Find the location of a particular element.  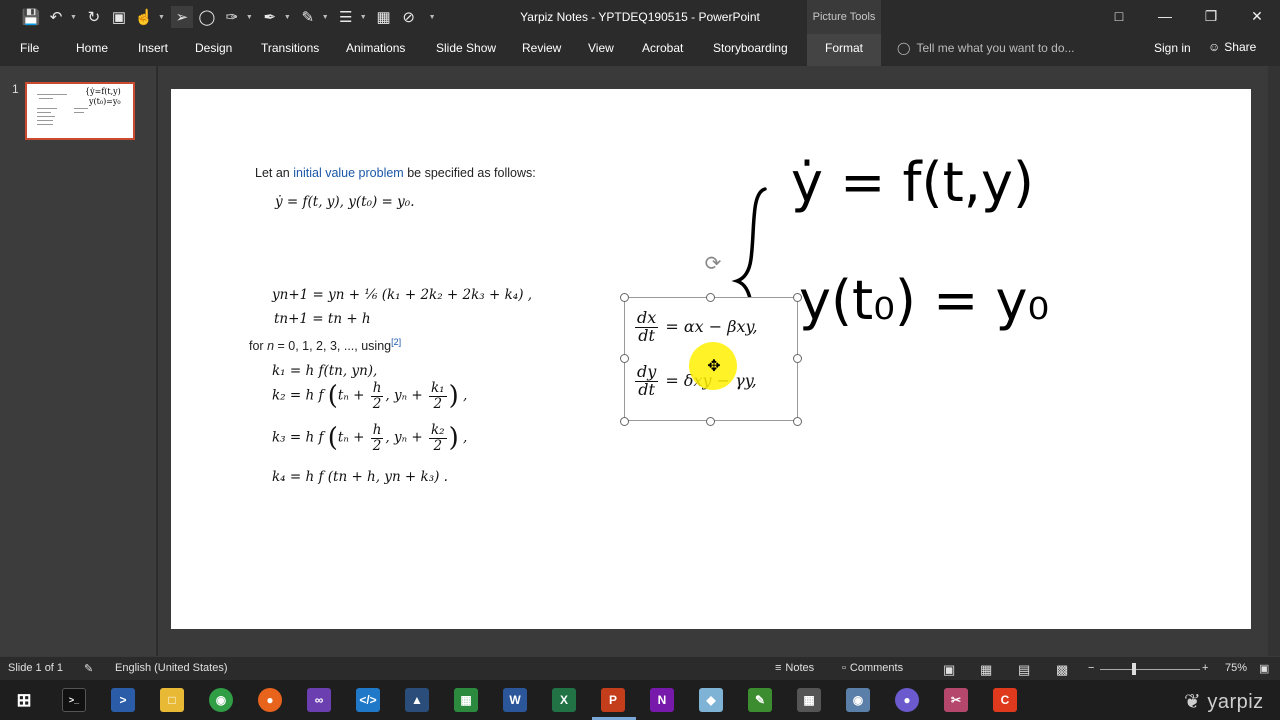

reading-view-icon: ▤ is located at coordinates (1024, 670).